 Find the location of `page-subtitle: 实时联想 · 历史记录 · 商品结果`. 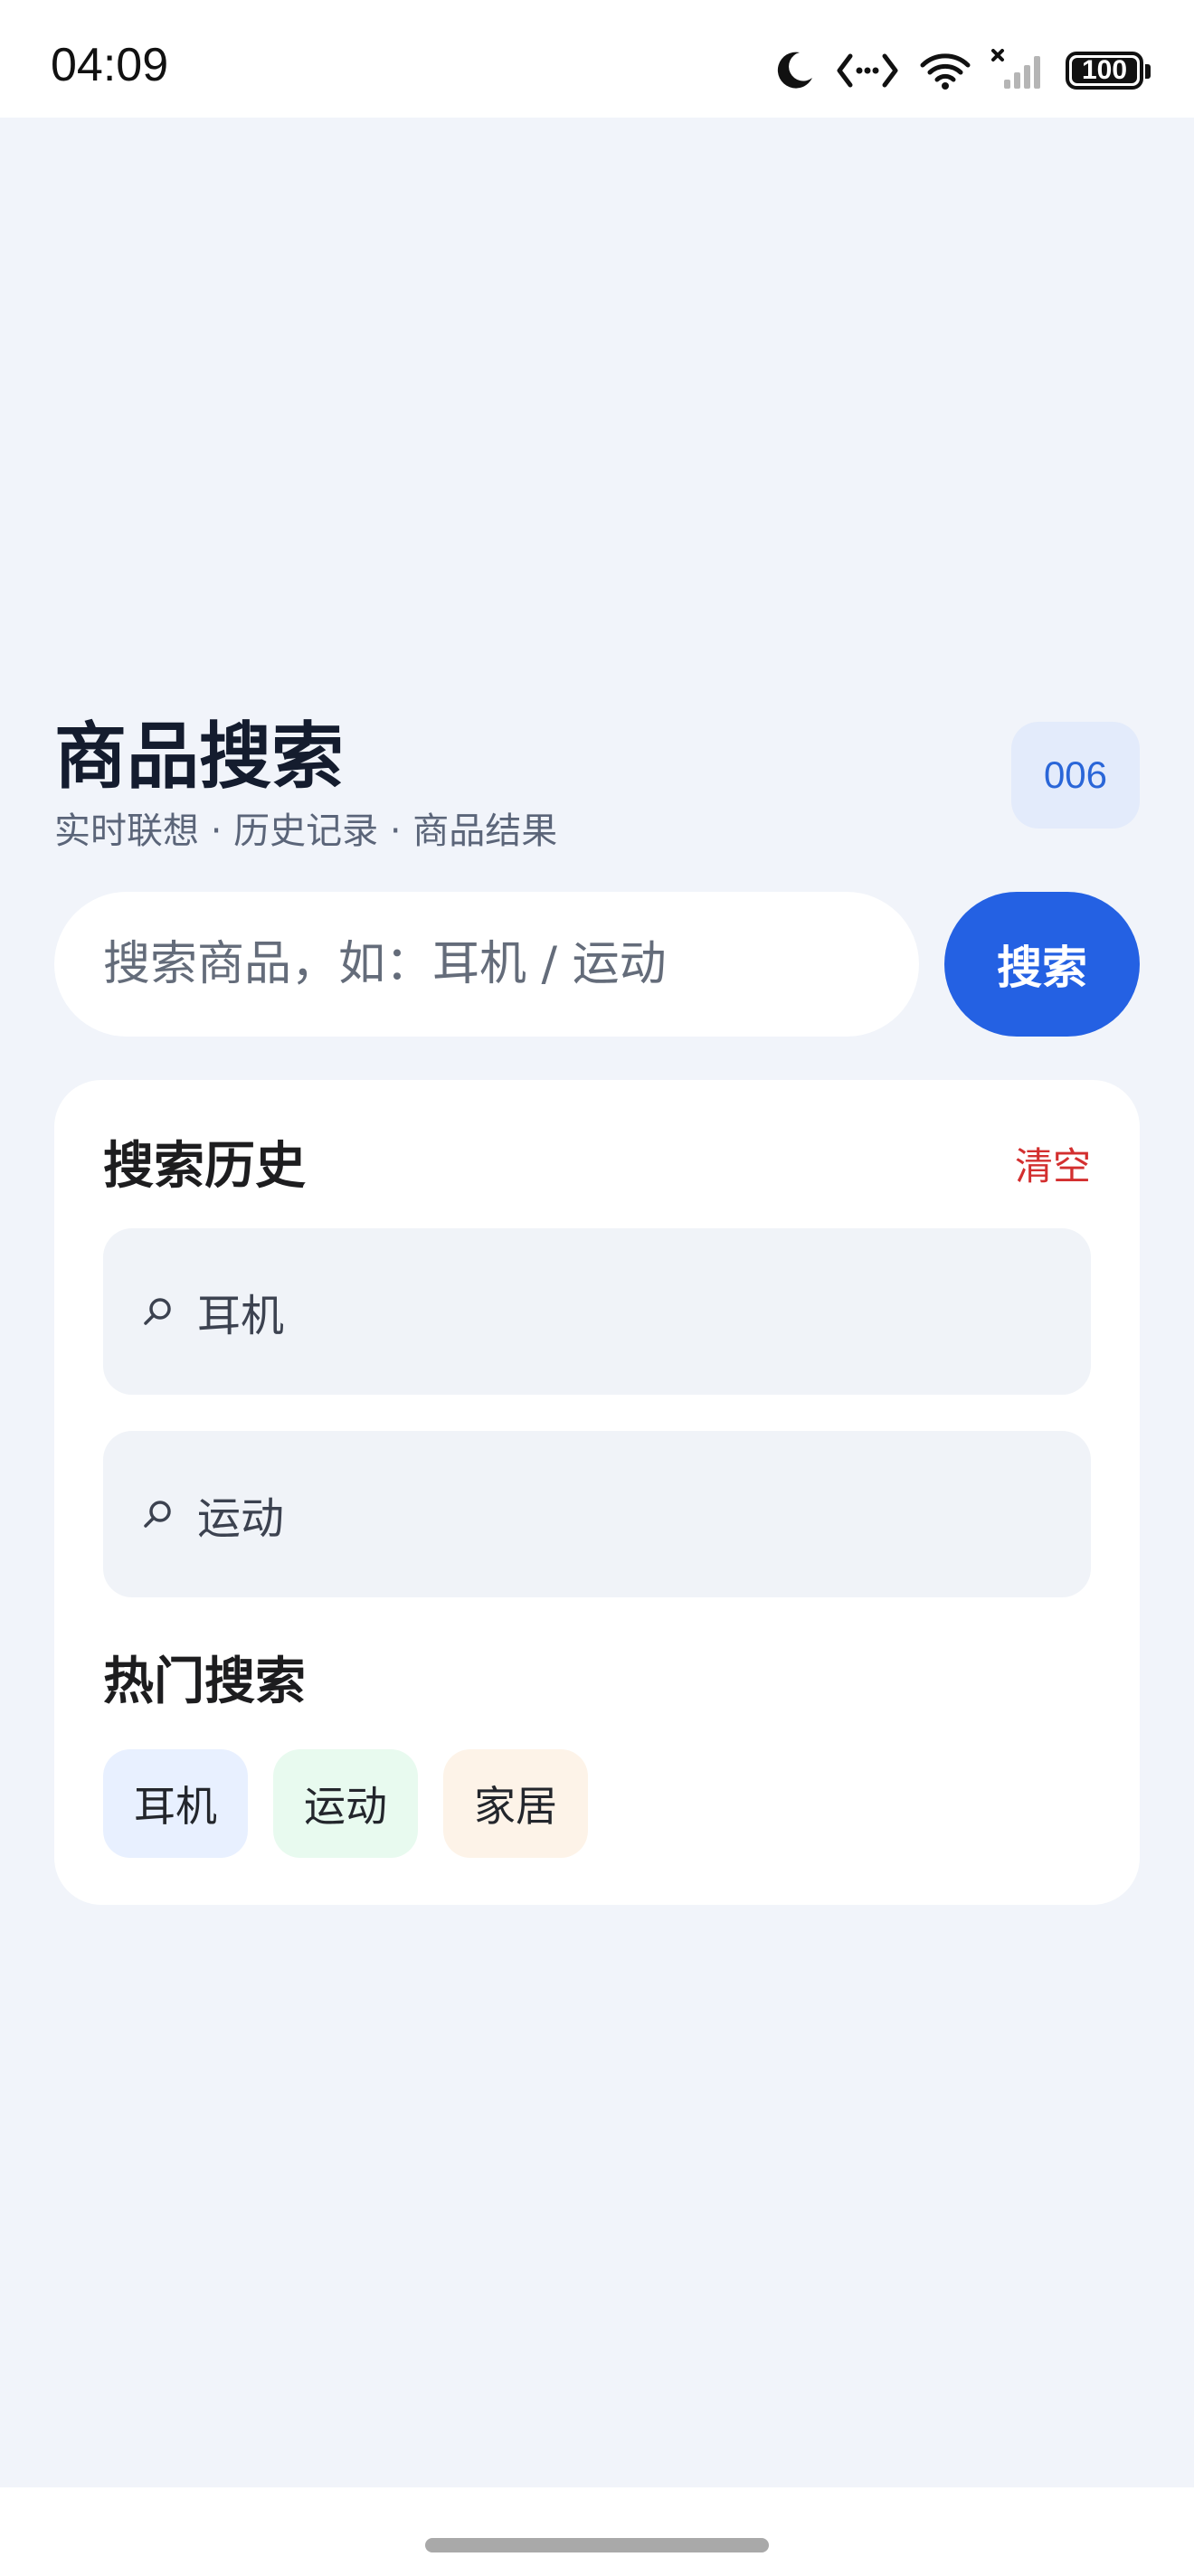

page-subtitle: 实时联想 · 历史记录 · 商品结果 is located at coordinates (306, 831).